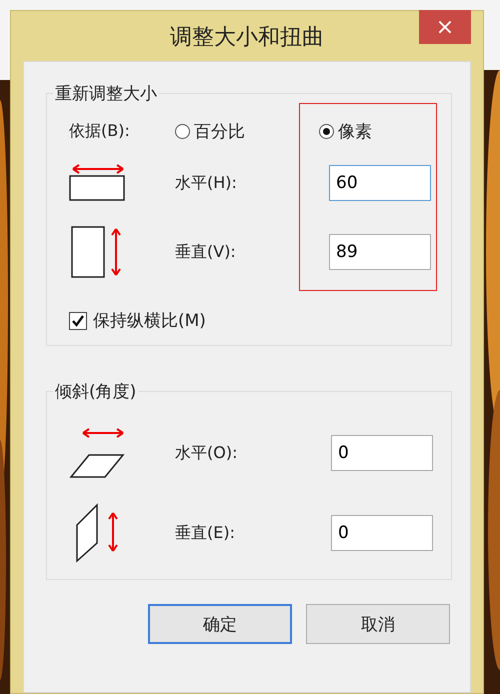 This screenshot has height=694, width=500. What do you see at coordinates (78, 321) in the screenshot?
I see `check-icon` at bounding box center [78, 321].